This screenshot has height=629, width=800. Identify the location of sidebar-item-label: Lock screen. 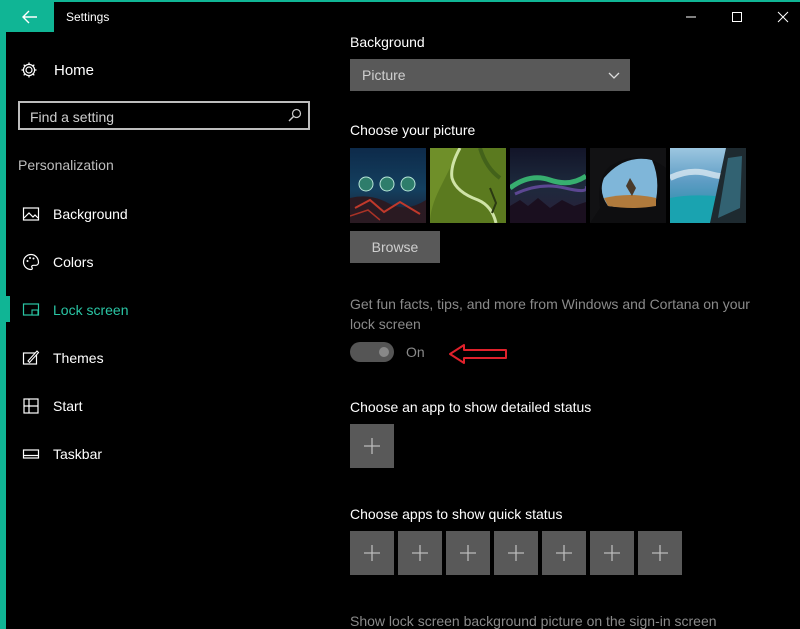
(91, 310).